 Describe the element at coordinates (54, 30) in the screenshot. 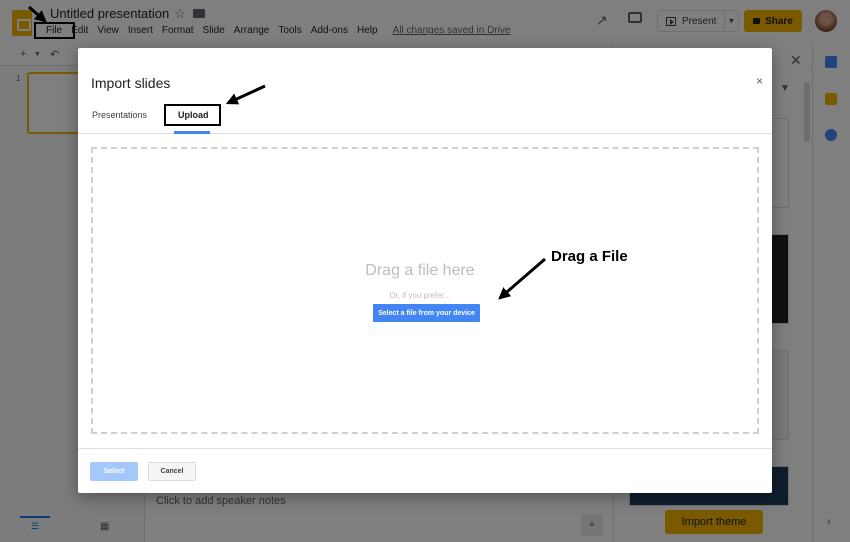

I see `file-menu-highlight` at that location.